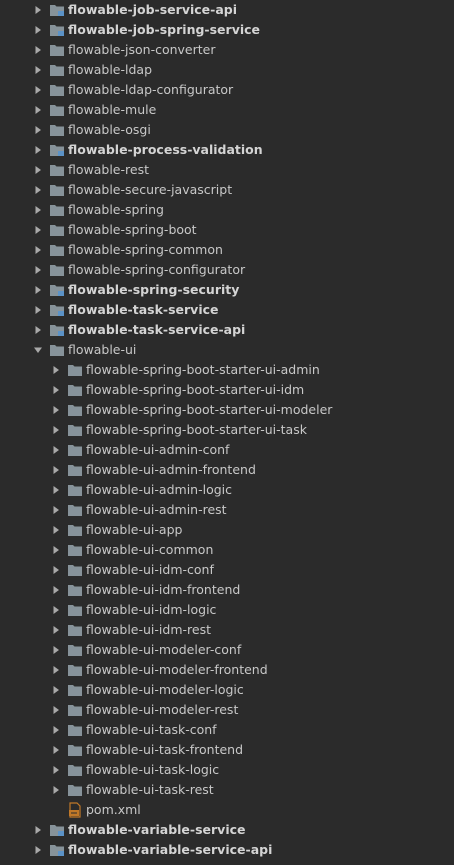 This screenshot has height=865, width=454. I want to click on tree-folder-item: flowable-ui-idm-frontend, so click(227, 590).